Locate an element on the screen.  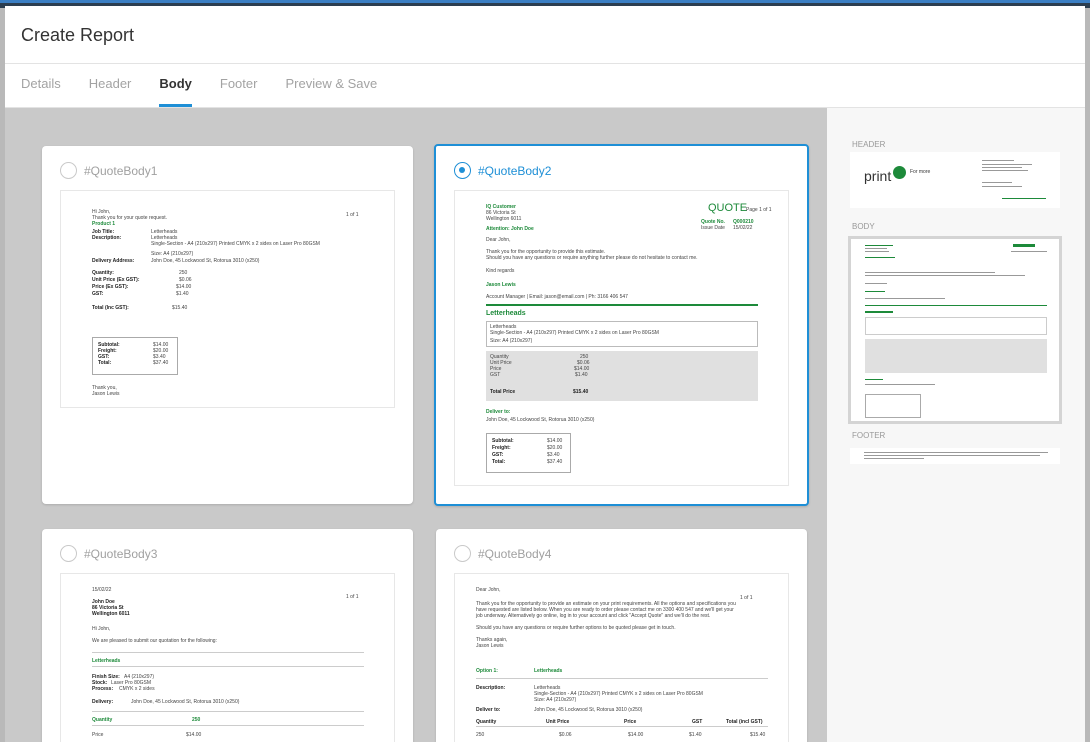
preview-text: Jason Lewis is located at coordinates (490, 646).